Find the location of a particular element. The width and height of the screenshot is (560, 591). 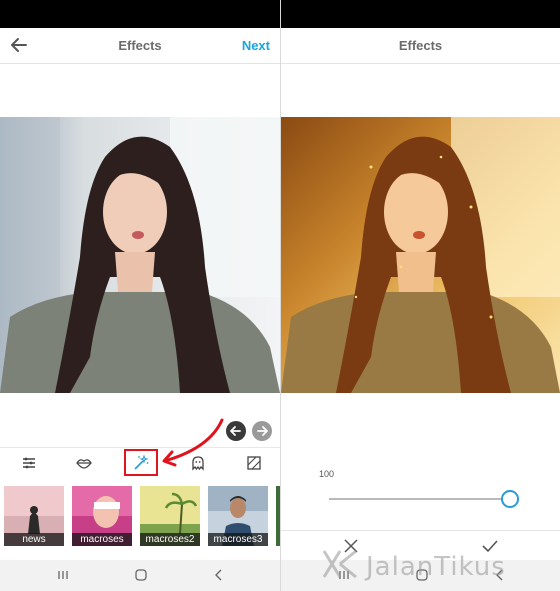

filter-strip: news macroses macroses2 macroses3 is located at coordinates (140, 517).